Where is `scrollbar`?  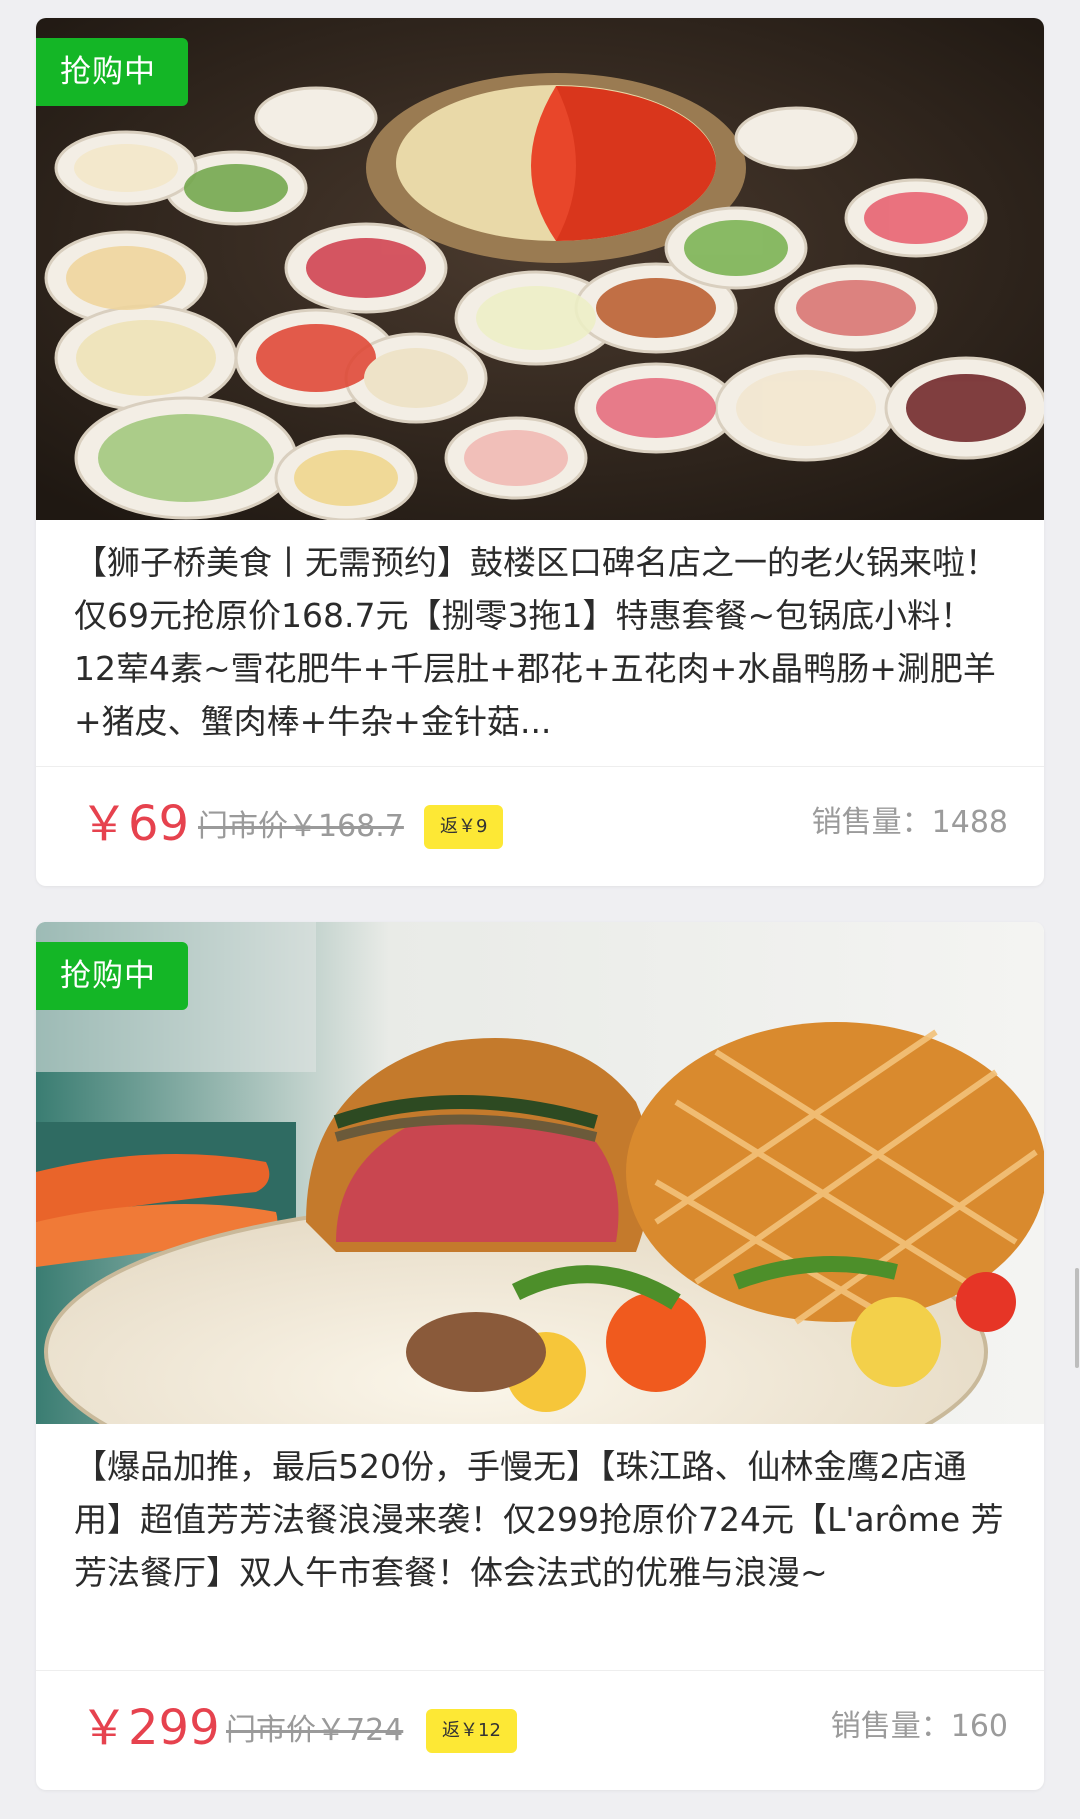 scrollbar is located at coordinates (1077, 1318).